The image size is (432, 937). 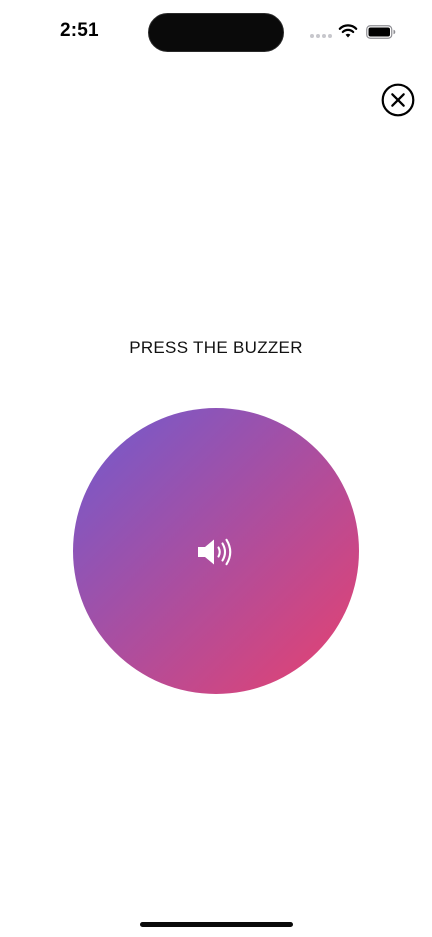 I want to click on battery-icon, so click(x=381, y=32).